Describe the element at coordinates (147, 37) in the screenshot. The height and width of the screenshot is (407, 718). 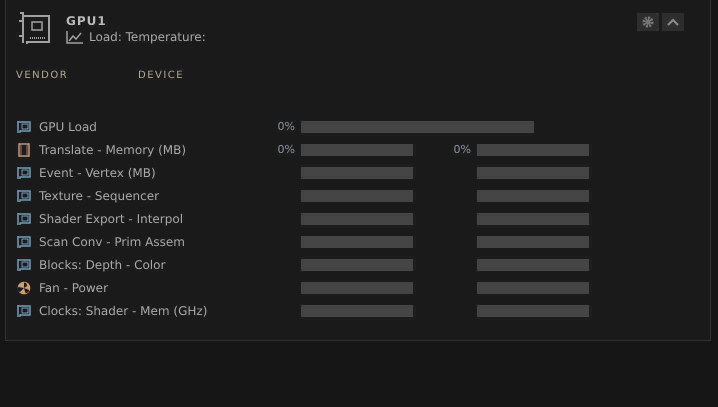
I see `summary-text: Load: Temperature:` at that location.